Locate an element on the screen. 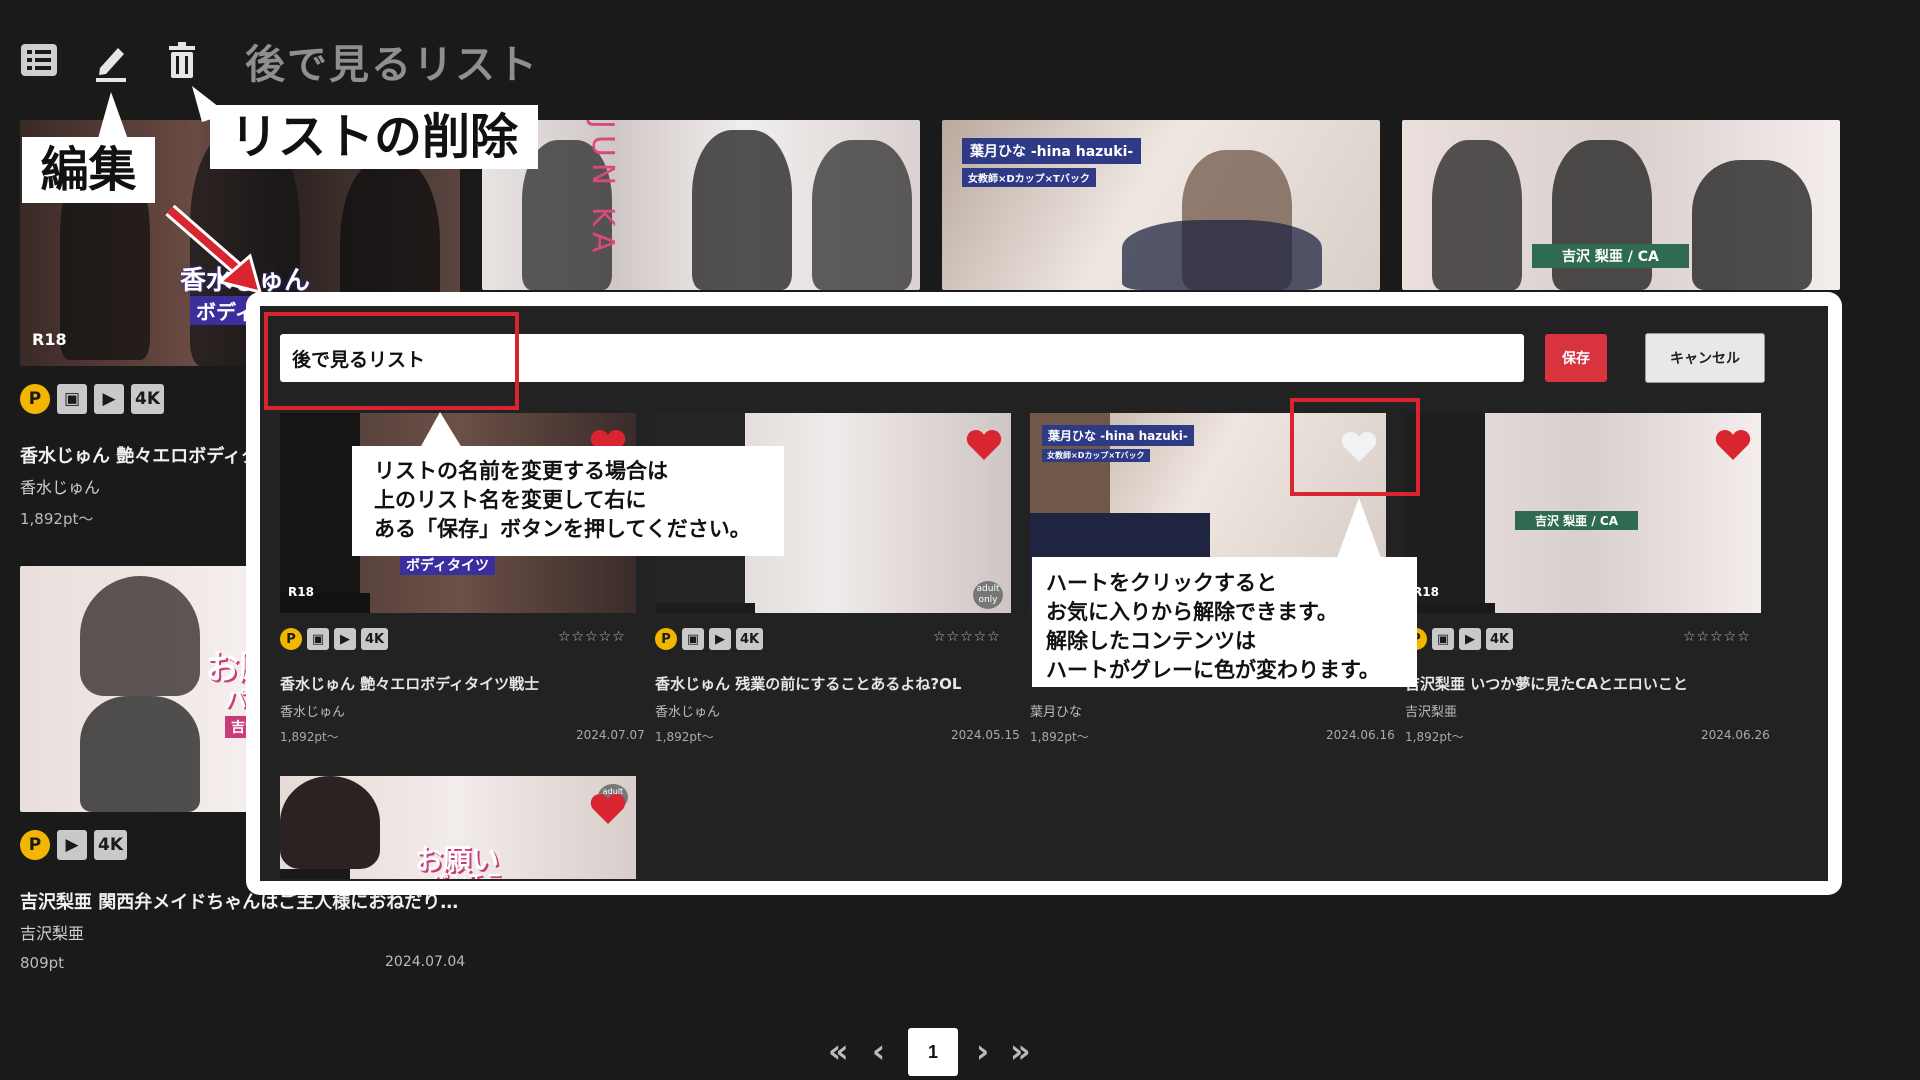 This screenshot has height=1080, width=1920. prev-page-button: ‹ is located at coordinates (878, 1051).